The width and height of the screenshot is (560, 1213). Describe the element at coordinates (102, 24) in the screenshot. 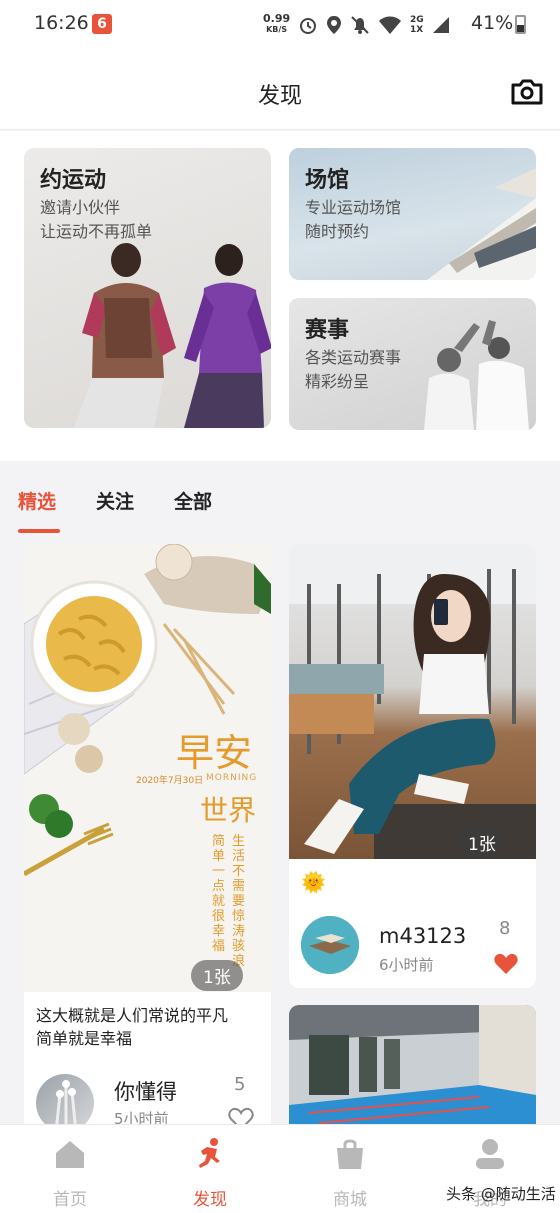

I see `app-notification-badge: 6` at that location.